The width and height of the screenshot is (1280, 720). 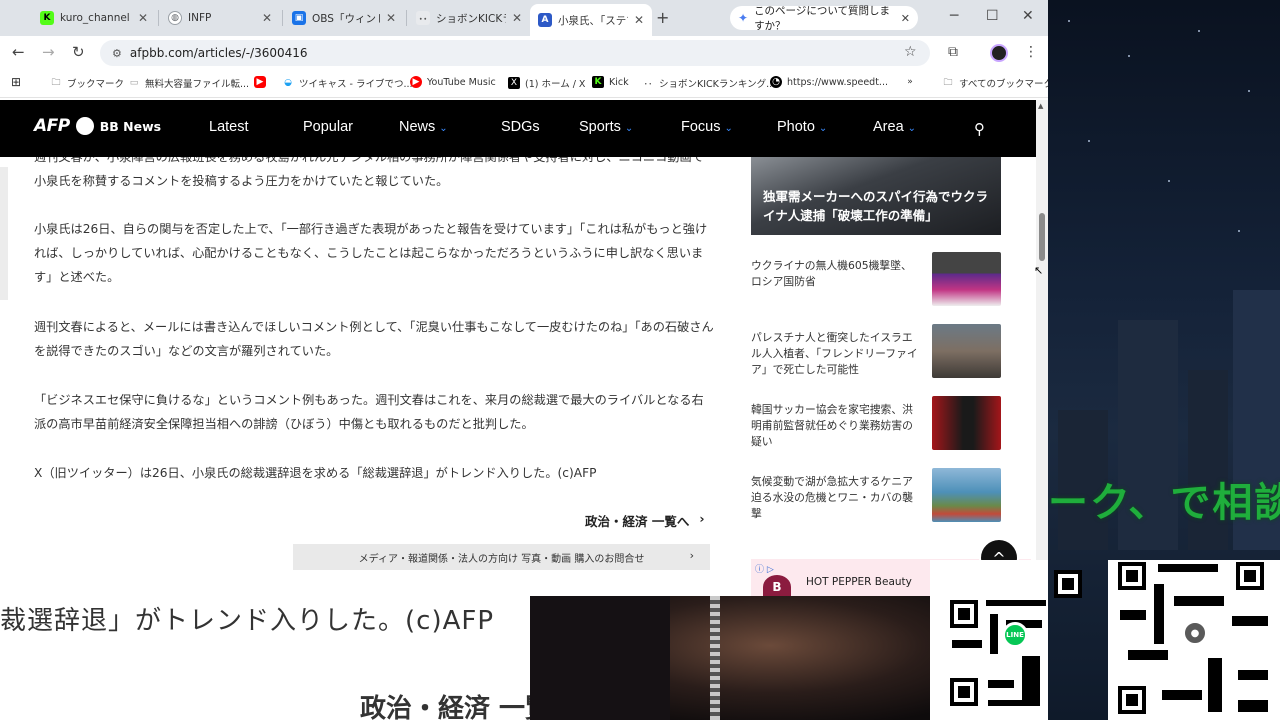 What do you see at coordinates (229, 127) in the screenshot?
I see `nav-latest: Latest` at bounding box center [229, 127].